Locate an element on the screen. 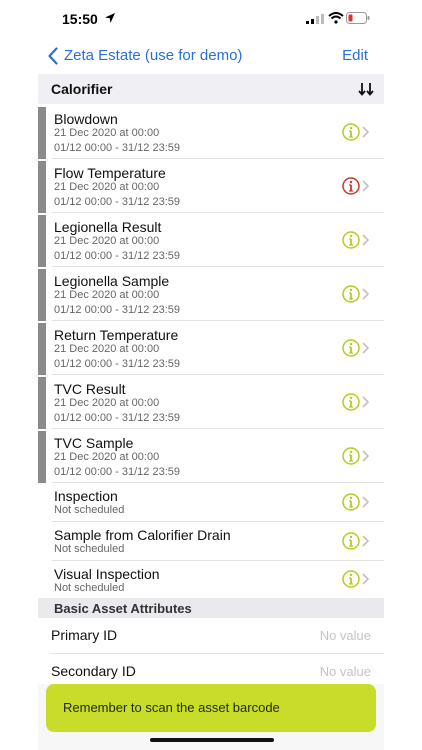 This screenshot has width=422, height=750. wifi-icon is located at coordinates (336, 18).